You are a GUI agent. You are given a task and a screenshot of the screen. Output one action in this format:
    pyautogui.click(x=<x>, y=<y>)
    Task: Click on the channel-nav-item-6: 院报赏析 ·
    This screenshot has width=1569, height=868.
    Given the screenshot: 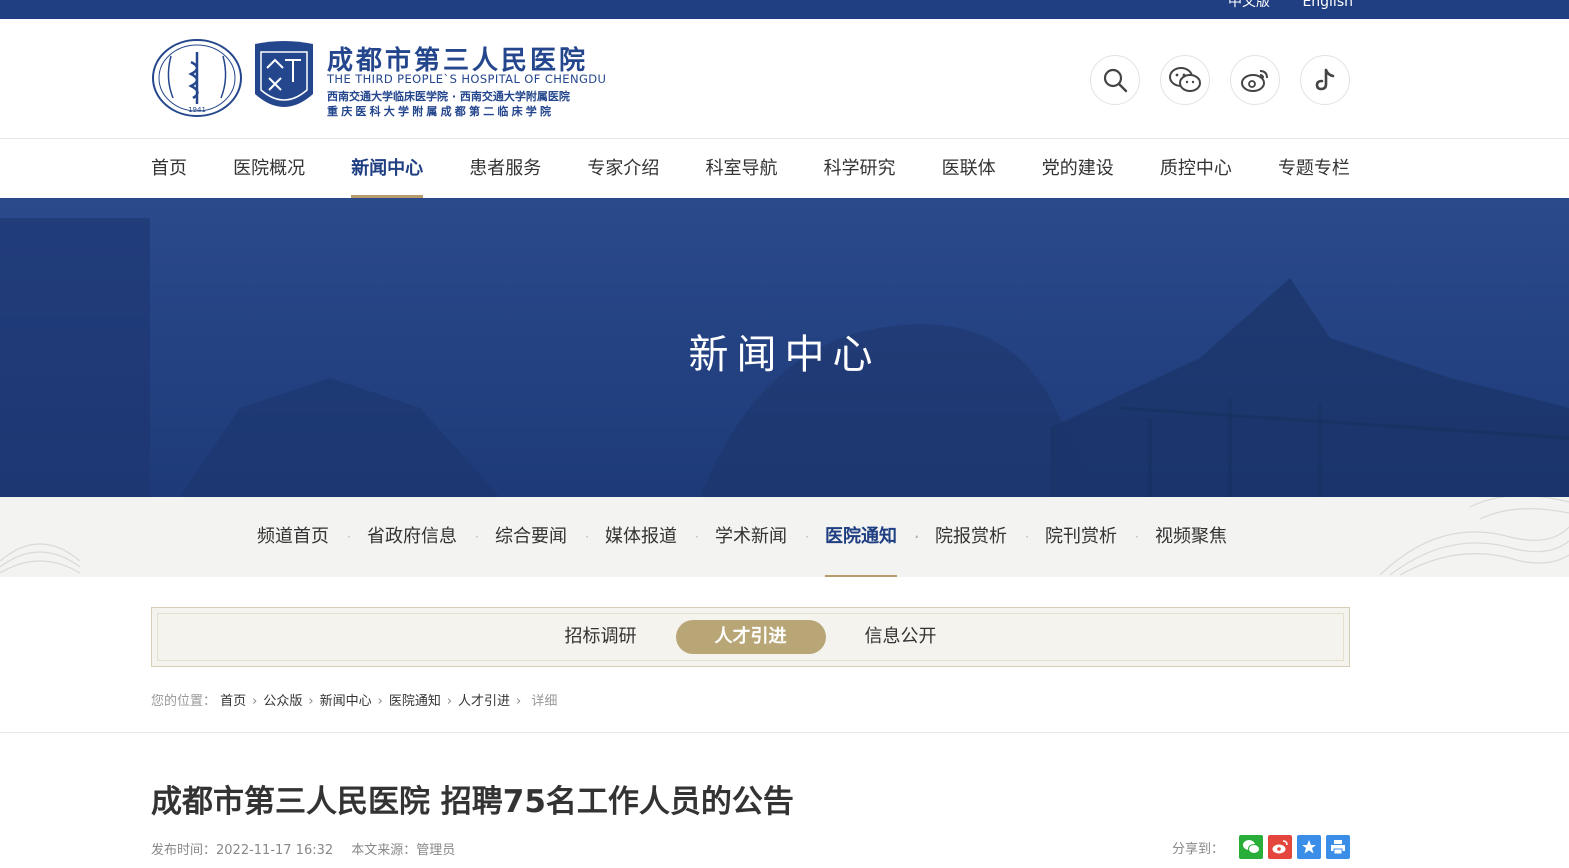 What is the action you would take?
    pyautogui.click(x=972, y=537)
    